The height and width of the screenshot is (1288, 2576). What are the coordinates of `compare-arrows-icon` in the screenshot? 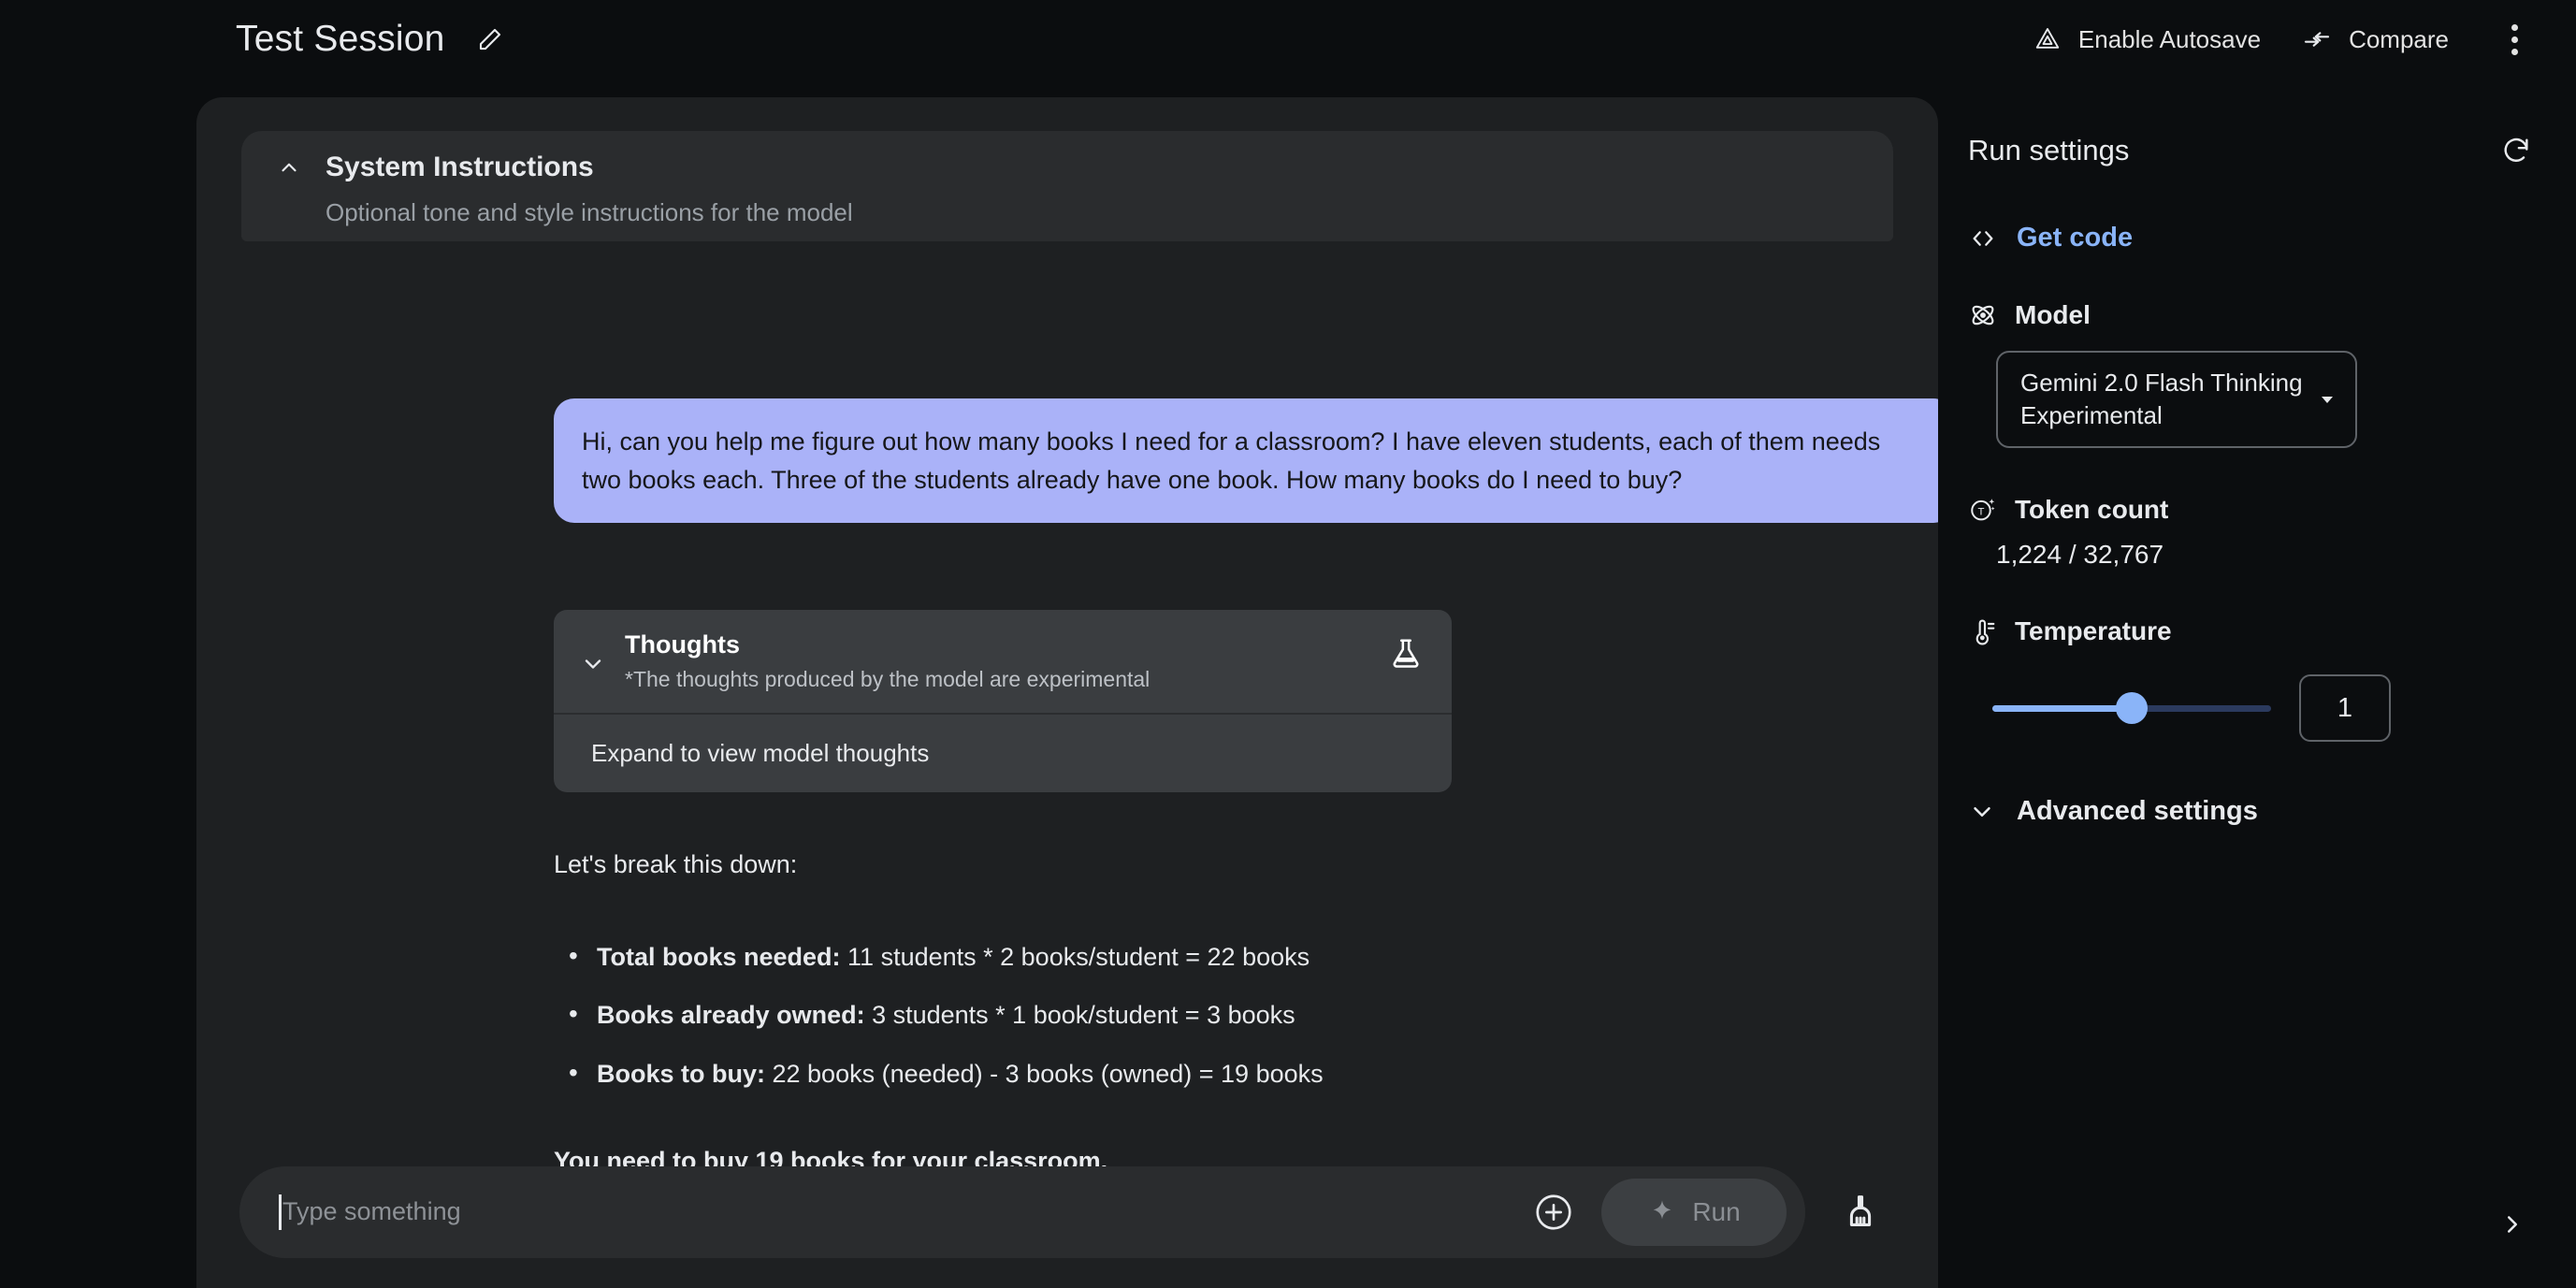 It's located at (2317, 39).